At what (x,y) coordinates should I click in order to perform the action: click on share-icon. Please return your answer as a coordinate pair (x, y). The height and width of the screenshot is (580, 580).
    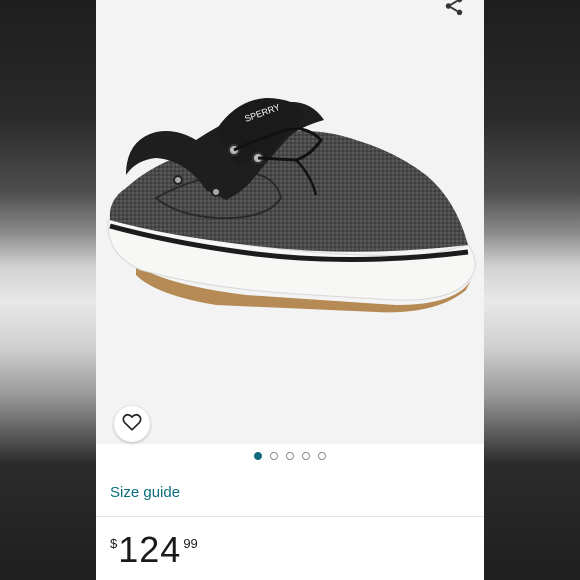
    Looking at the image, I should click on (454, 11).